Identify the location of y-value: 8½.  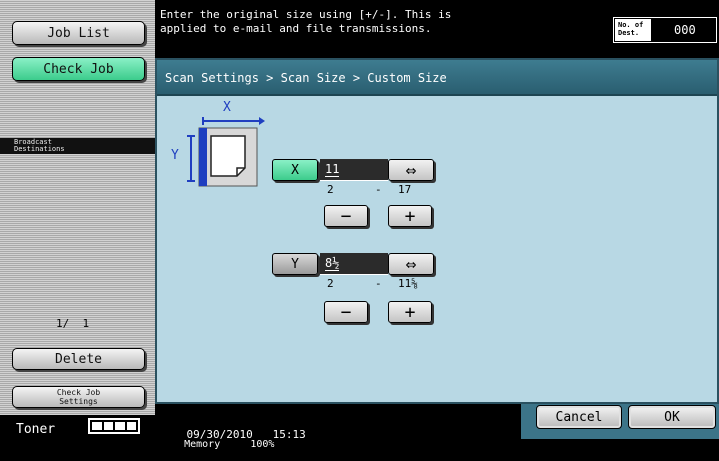
(332, 263).